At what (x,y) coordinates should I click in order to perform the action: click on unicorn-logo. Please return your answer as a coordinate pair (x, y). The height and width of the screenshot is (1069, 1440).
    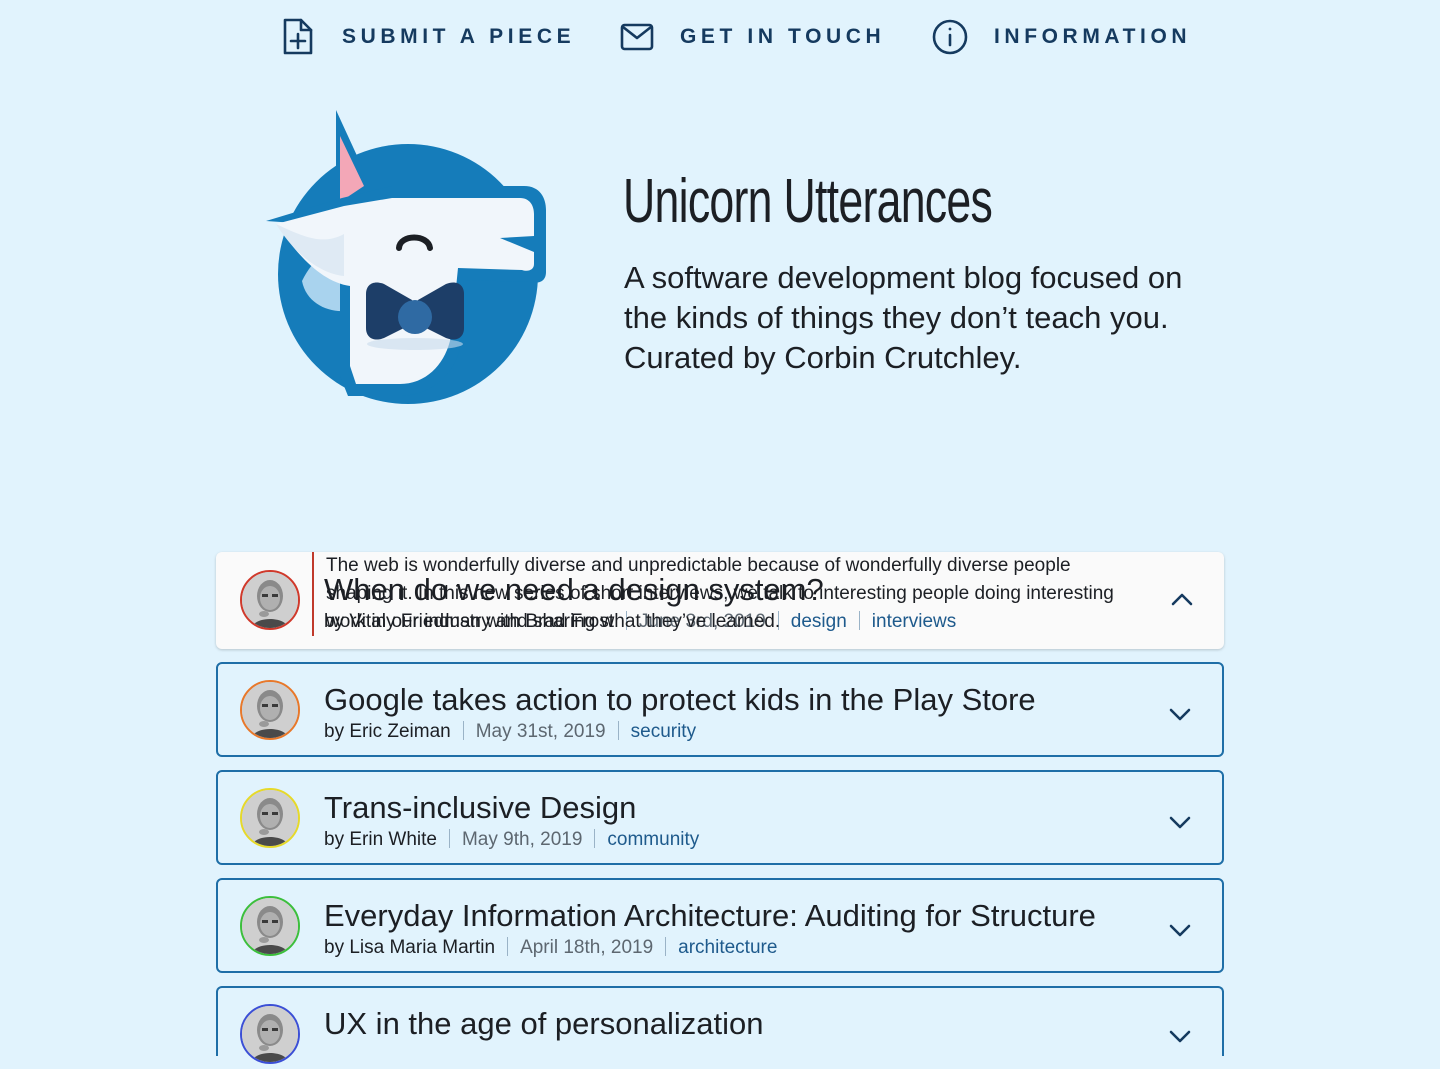
    Looking at the image, I should click on (407, 257).